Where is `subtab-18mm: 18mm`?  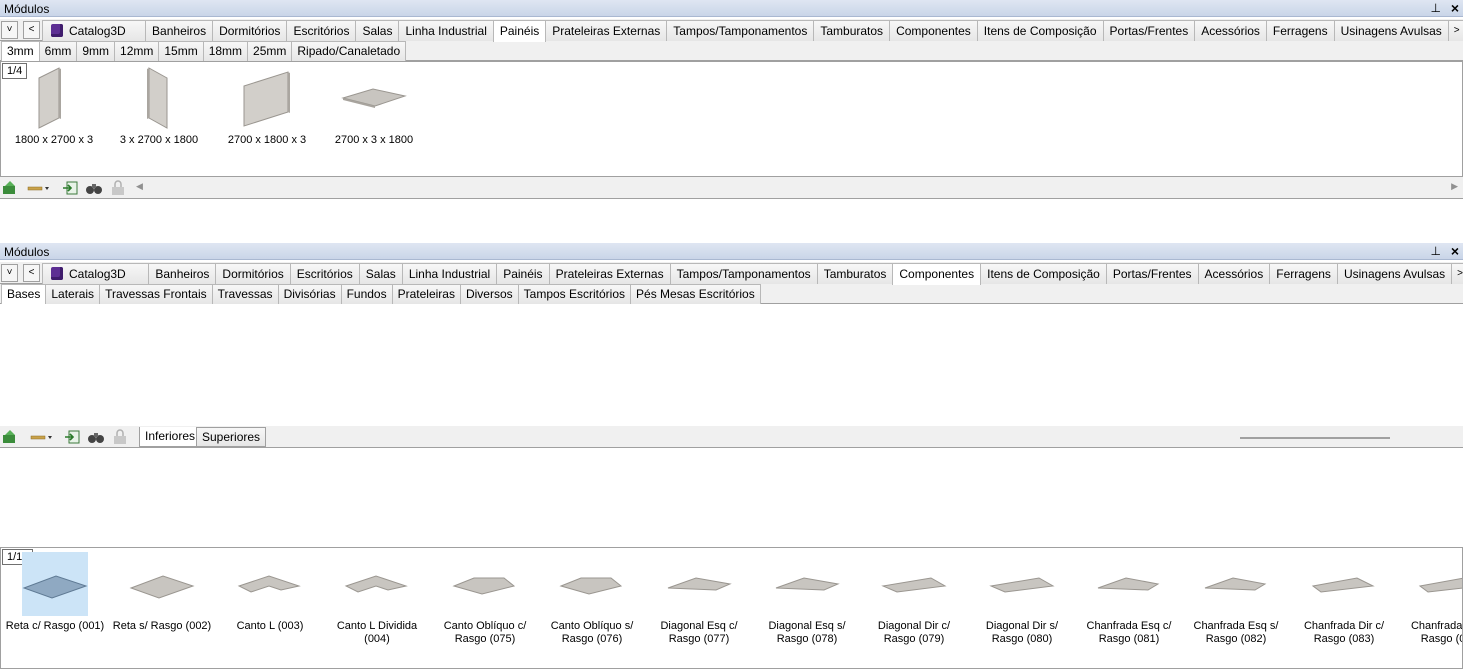
subtab-18mm: 18mm is located at coordinates (225, 51).